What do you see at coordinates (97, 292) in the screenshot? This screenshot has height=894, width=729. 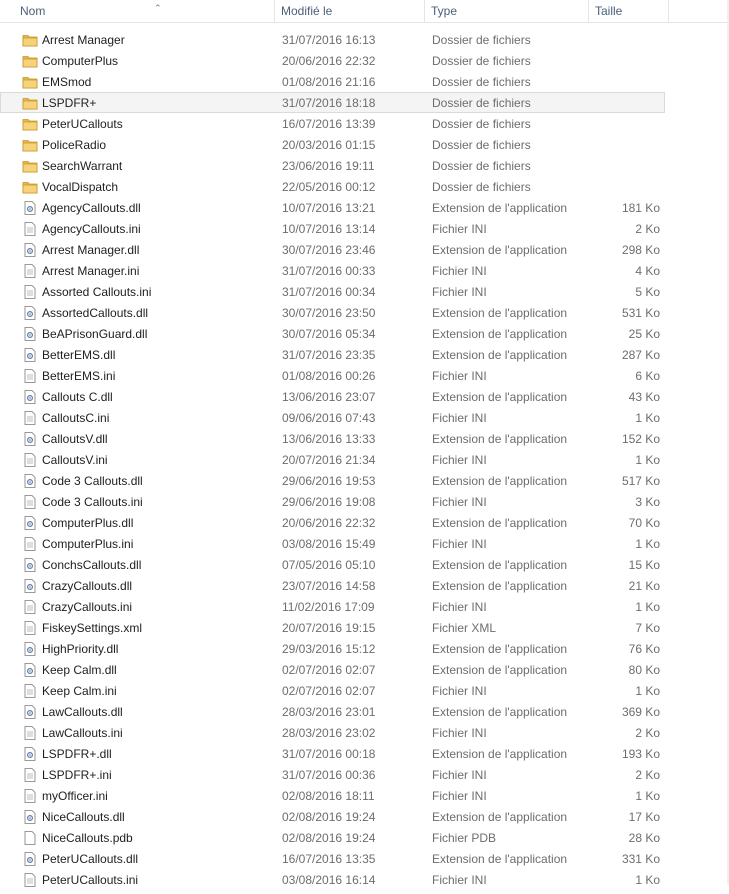 I see `file-name: Assorted Callouts.ini` at bounding box center [97, 292].